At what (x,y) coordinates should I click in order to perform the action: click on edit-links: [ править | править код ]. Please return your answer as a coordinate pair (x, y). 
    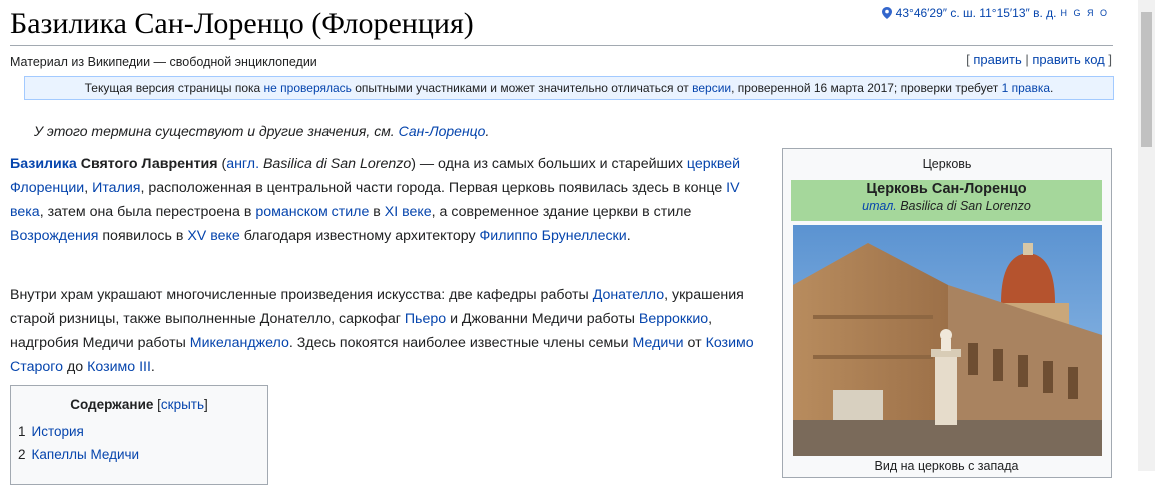
    Looking at the image, I should click on (1039, 59).